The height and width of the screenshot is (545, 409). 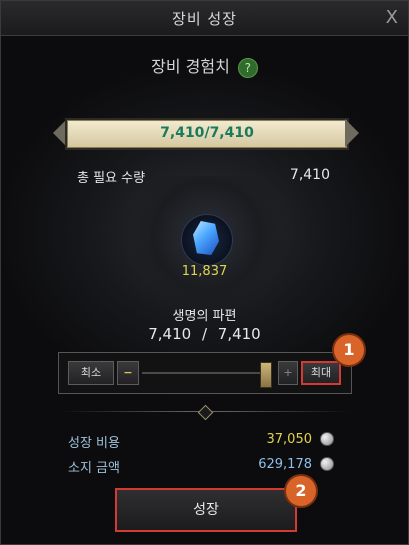 I want to click on owned-value: 629,178, so click(x=285, y=464).